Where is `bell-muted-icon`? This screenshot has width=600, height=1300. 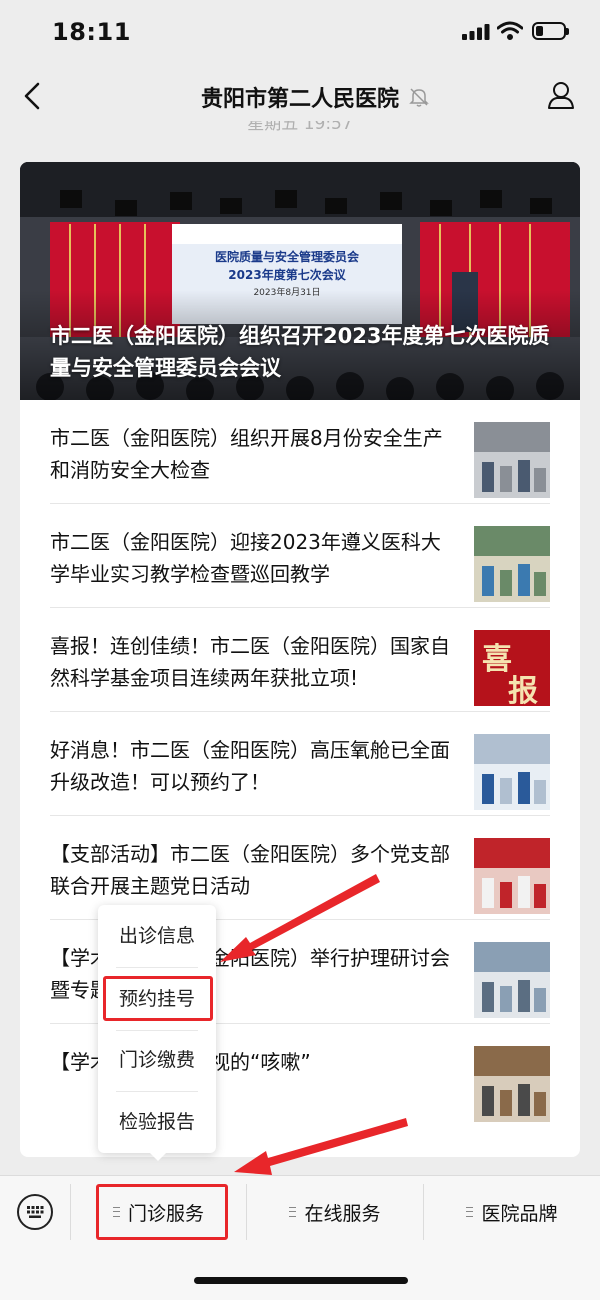 bell-muted-icon is located at coordinates (419, 97).